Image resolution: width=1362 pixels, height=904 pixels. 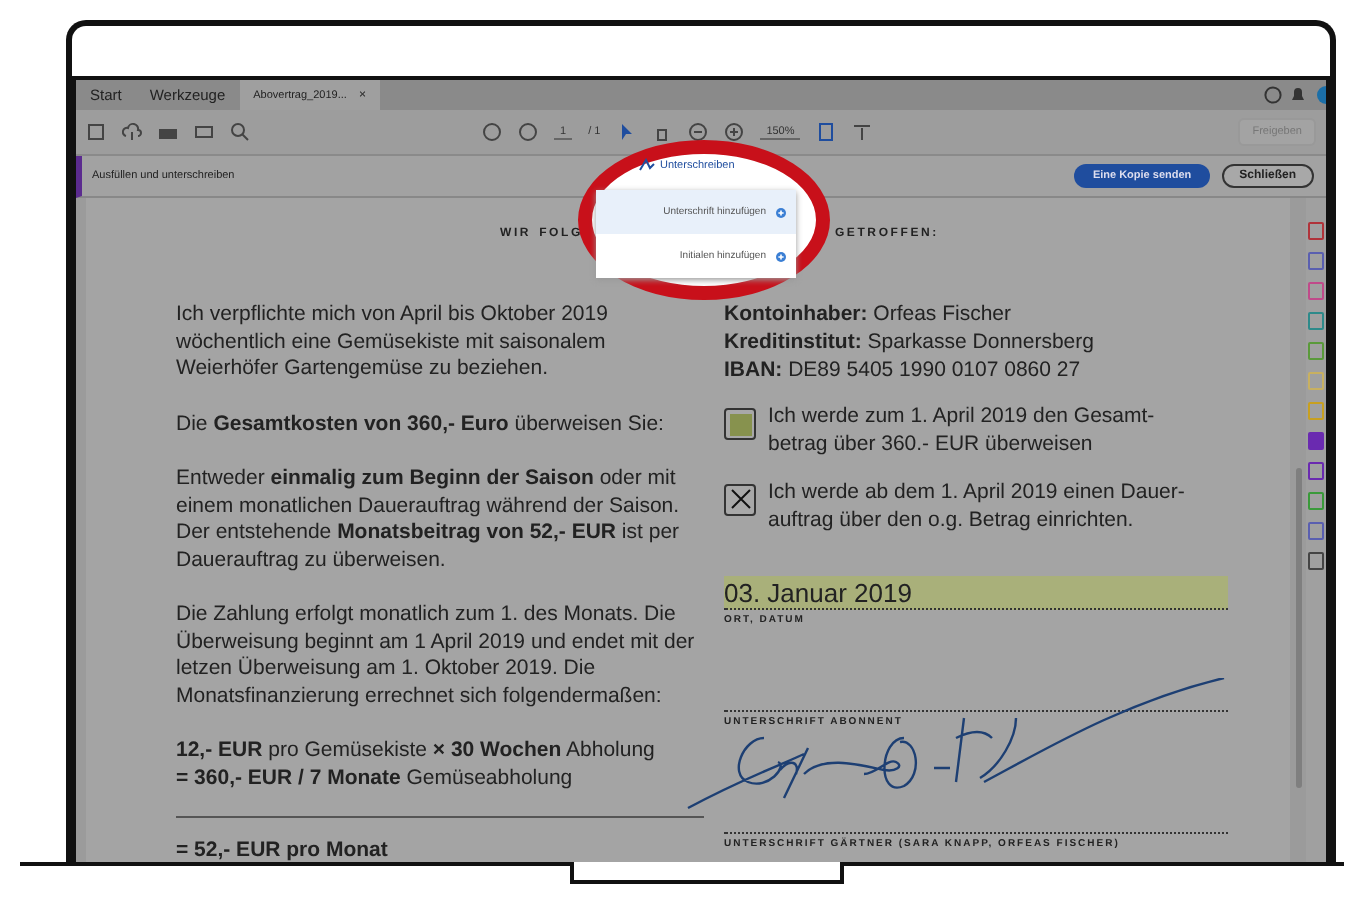 I want to click on option-text: Ich werde ab dem 1. April 2019 einen Dauer- auftrag über den o.g. Betrag einrichten., so click(x=976, y=507).